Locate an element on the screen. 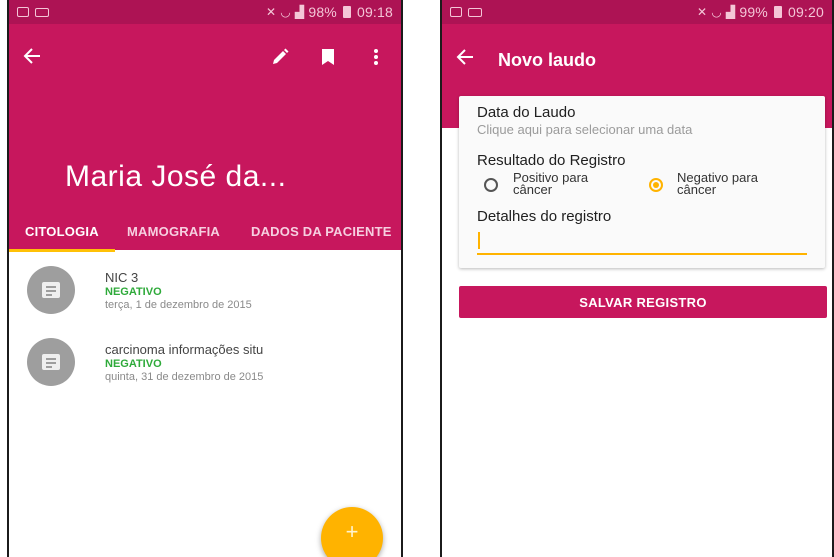 The image size is (834, 557). bookmark-icon is located at coordinates (328, 57).